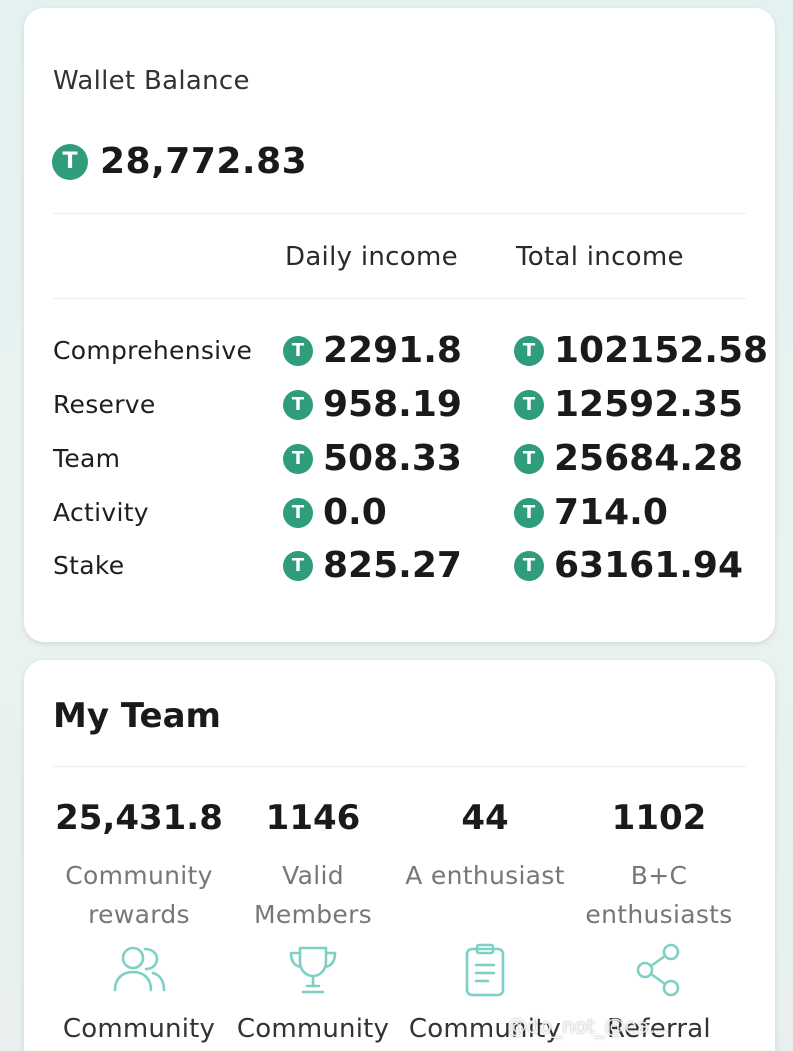  Describe the element at coordinates (485, 970) in the screenshot. I see `clipboard-icon` at that location.